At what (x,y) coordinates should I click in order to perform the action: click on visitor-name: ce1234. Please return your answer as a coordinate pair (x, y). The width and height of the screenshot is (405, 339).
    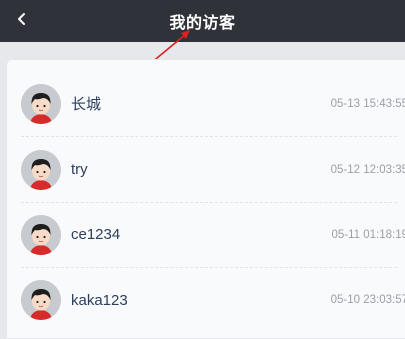
    Looking at the image, I should click on (96, 234).